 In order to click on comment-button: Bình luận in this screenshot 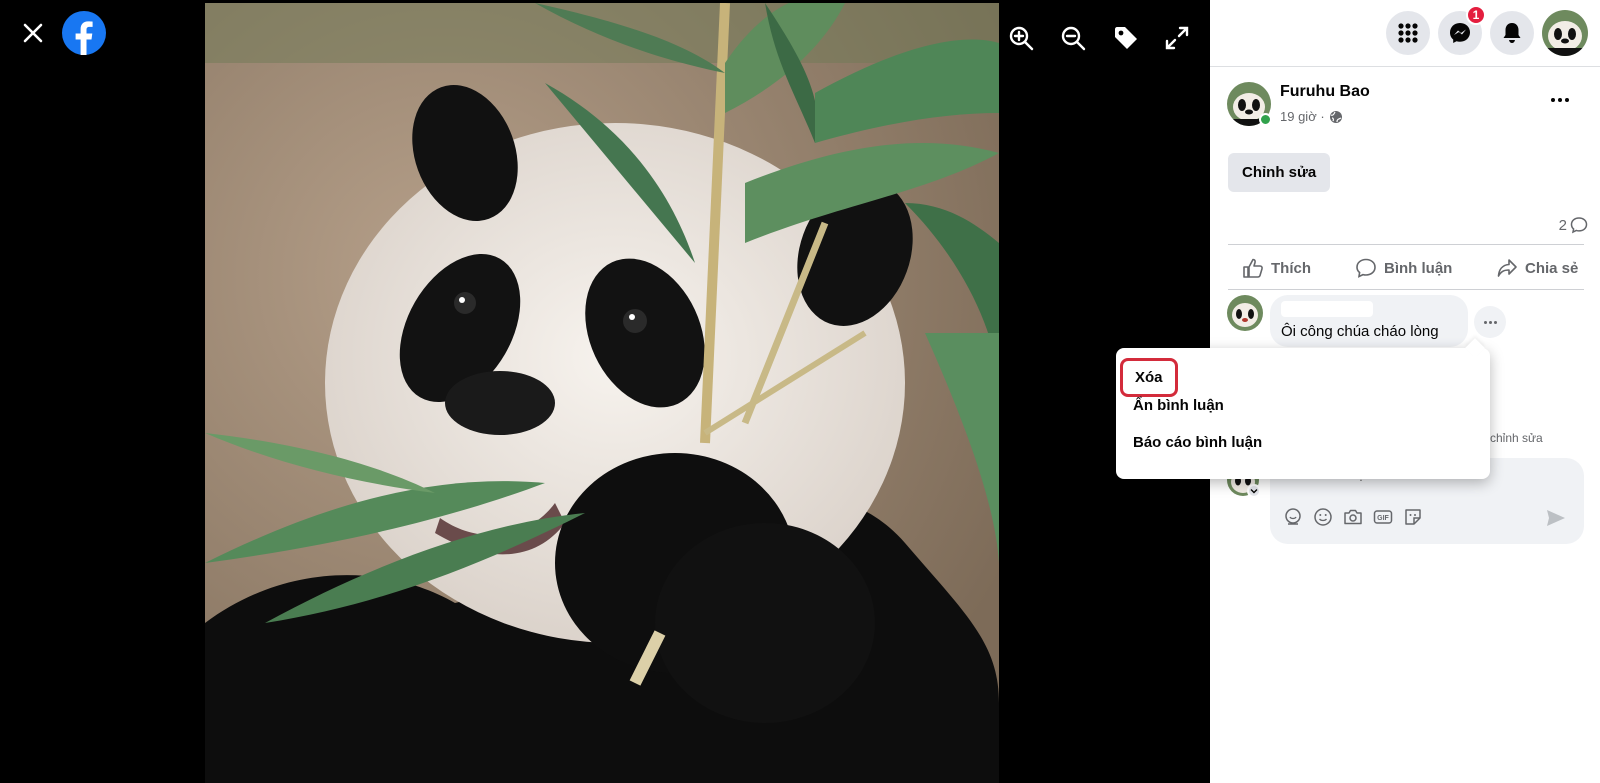, I will do `click(1403, 268)`.